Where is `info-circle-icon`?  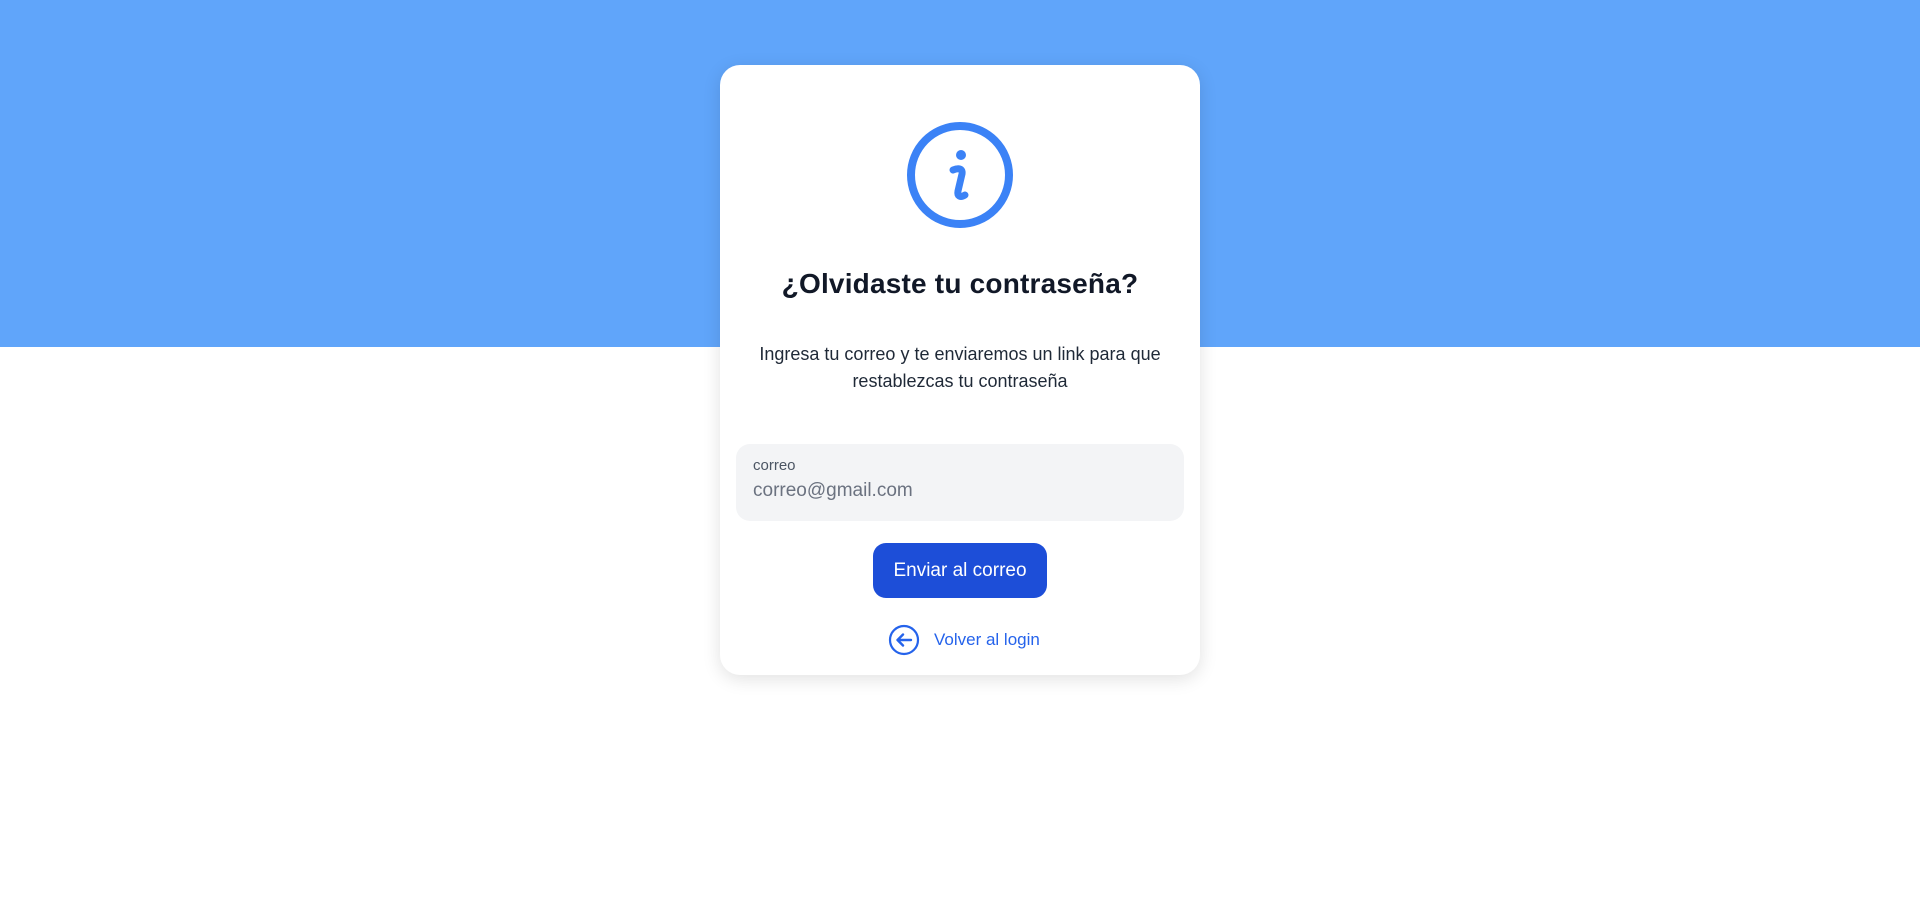 info-circle-icon is located at coordinates (960, 175).